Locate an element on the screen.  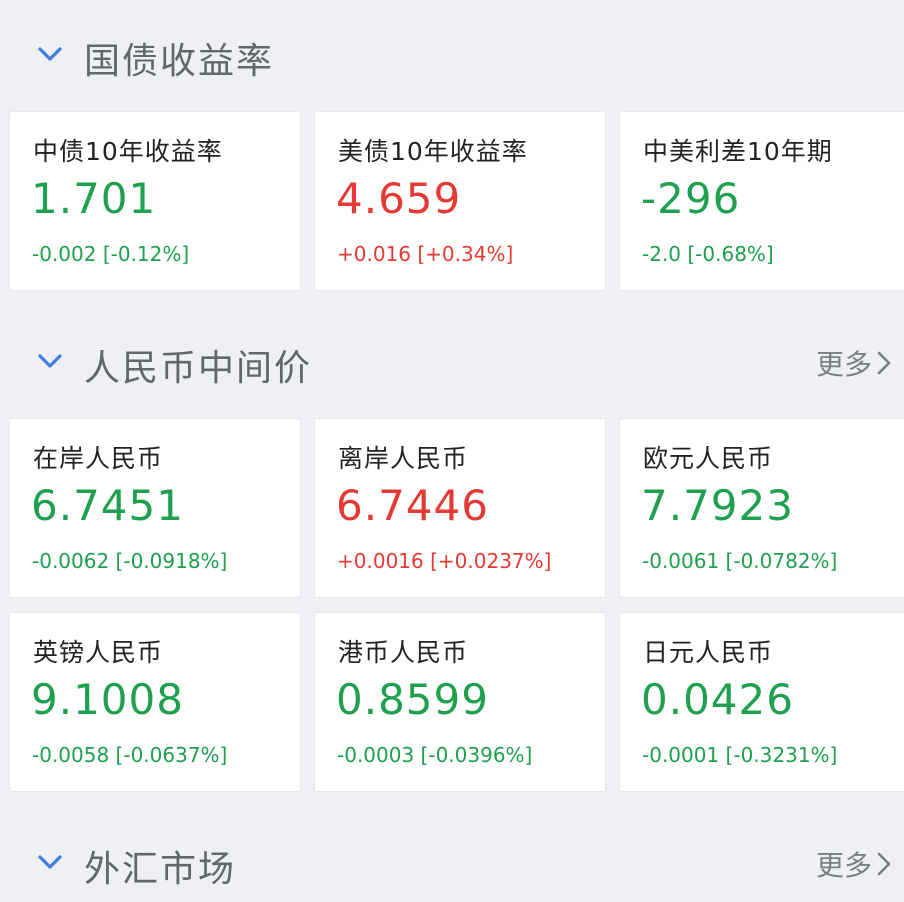
card-value: 9.1008 is located at coordinates (107, 699).